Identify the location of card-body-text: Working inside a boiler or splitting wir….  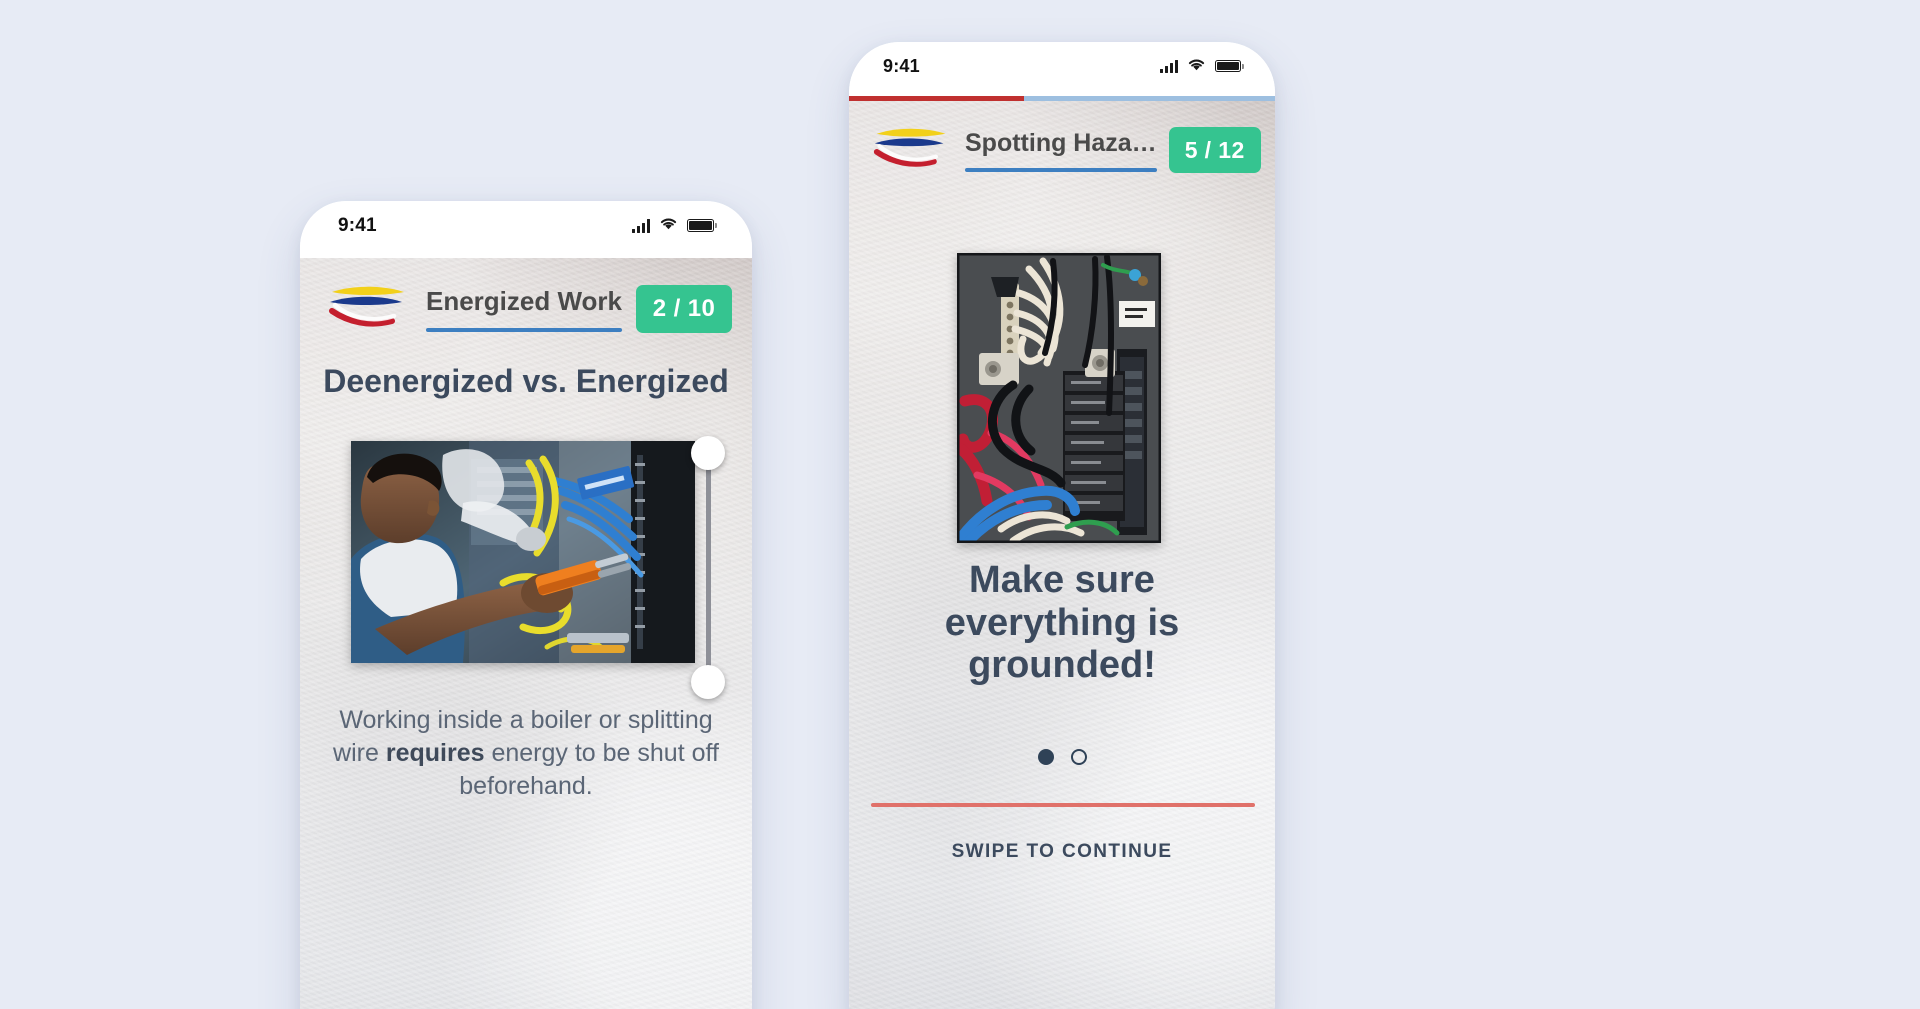
(526, 753).